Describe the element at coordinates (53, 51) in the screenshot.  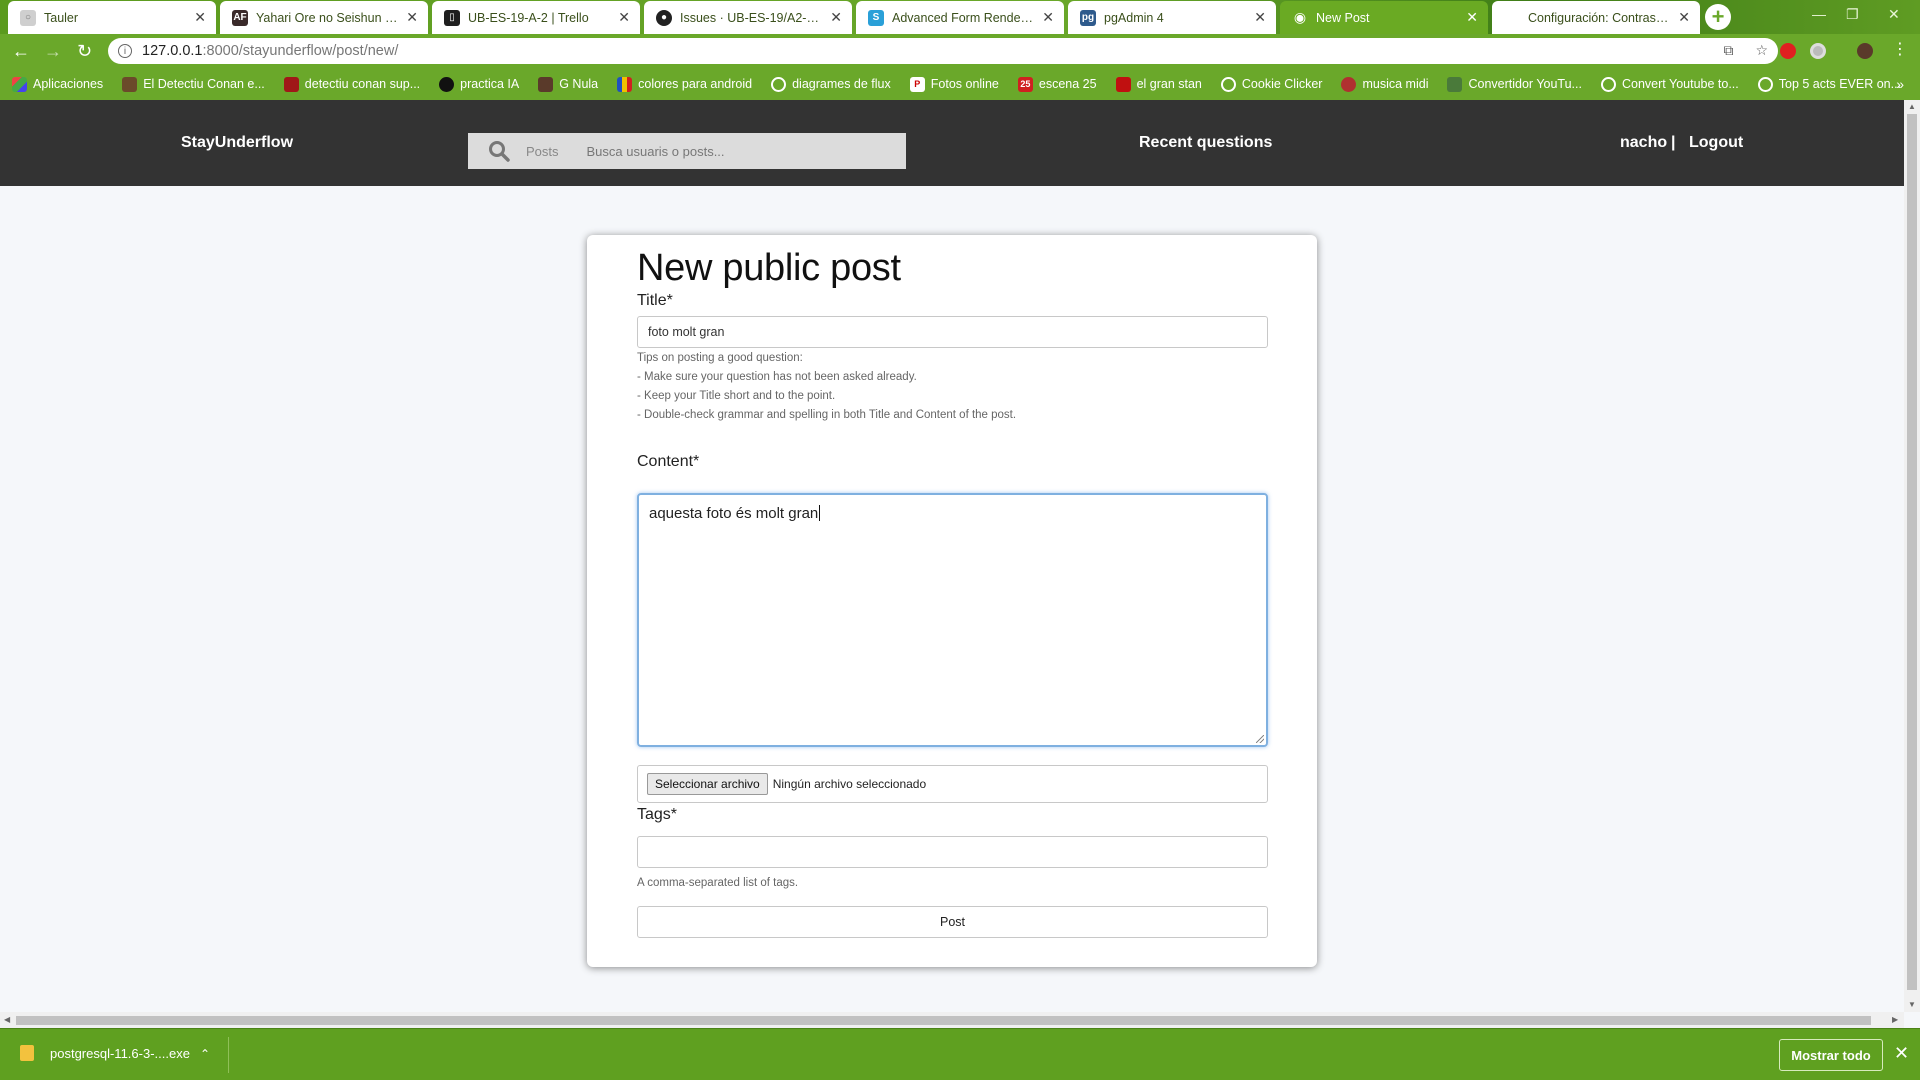
I see `forward-arrow-icon: →` at that location.